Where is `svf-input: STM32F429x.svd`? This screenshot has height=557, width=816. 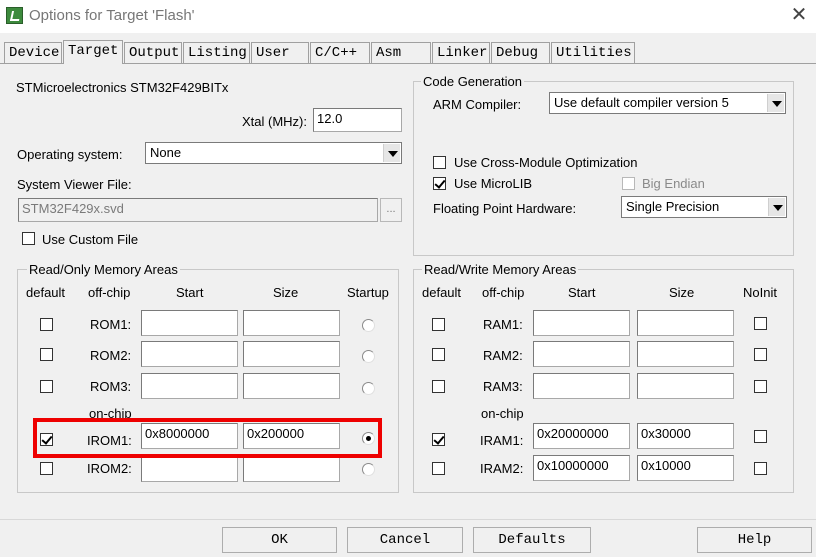 svf-input: STM32F429x.svd is located at coordinates (198, 210).